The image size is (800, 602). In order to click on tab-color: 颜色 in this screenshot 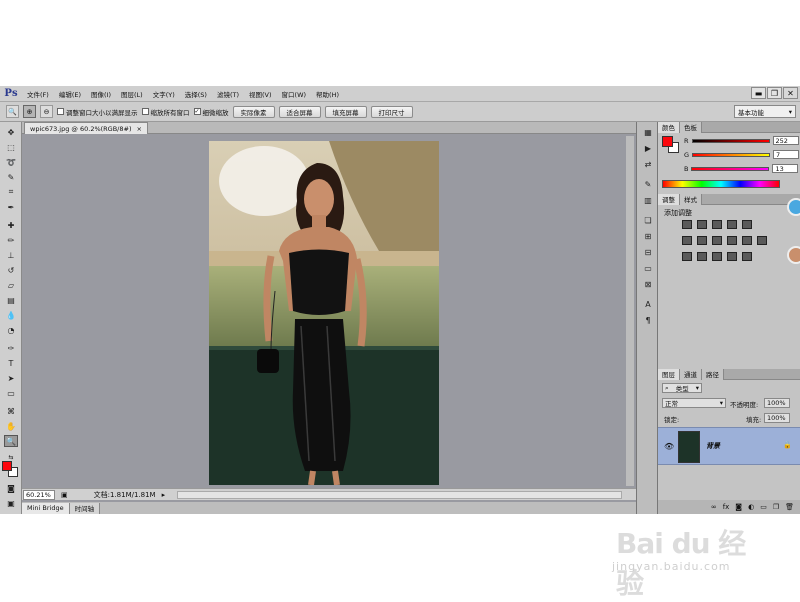, I will do `click(669, 127)`.